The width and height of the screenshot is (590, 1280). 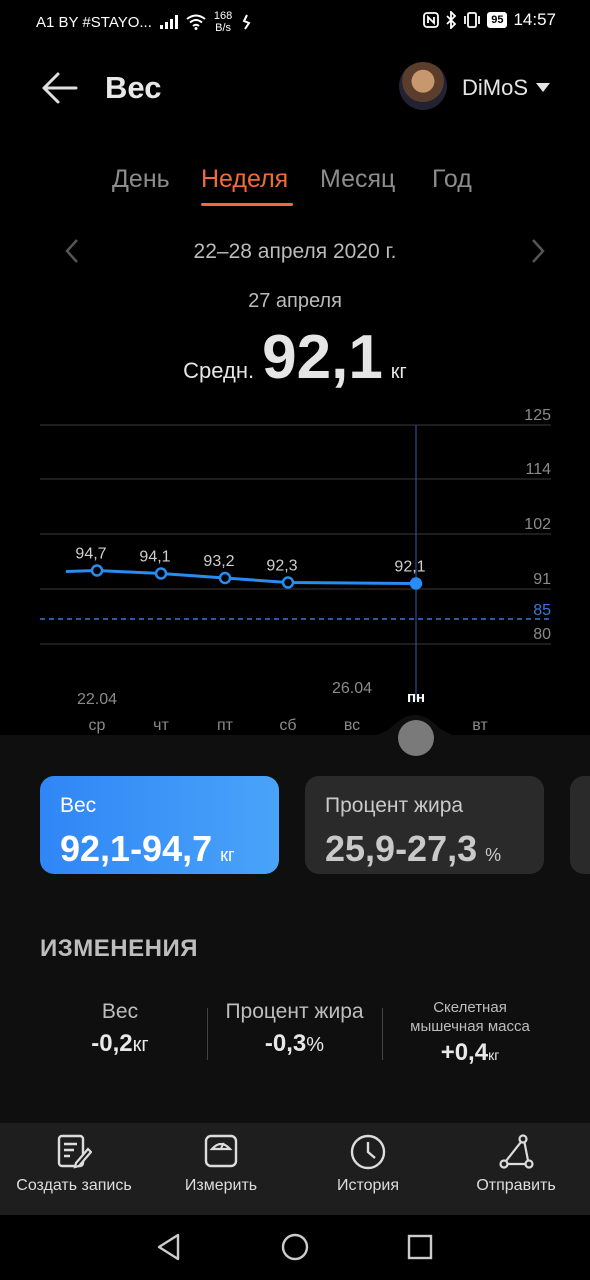 I want to click on vibrate-icon, so click(x=472, y=20).